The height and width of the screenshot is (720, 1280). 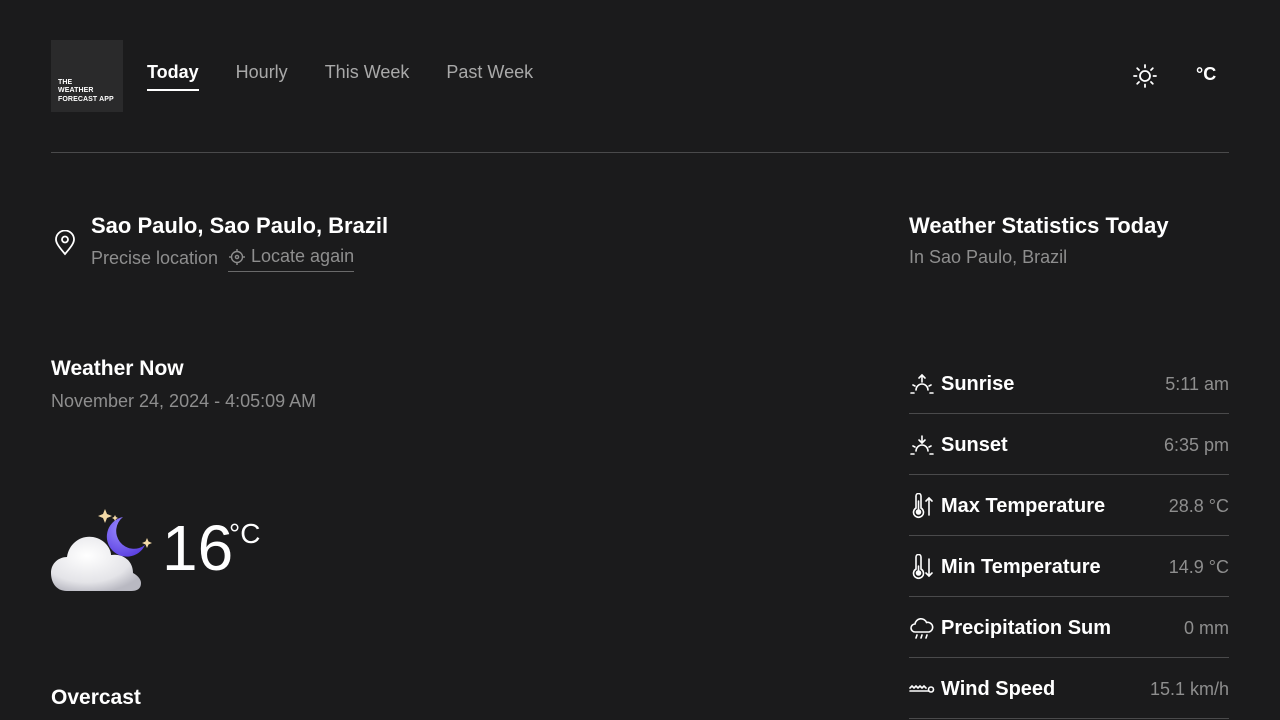 What do you see at coordinates (998, 688) in the screenshot?
I see `stat-label: Wind Speed` at bounding box center [998, 688].